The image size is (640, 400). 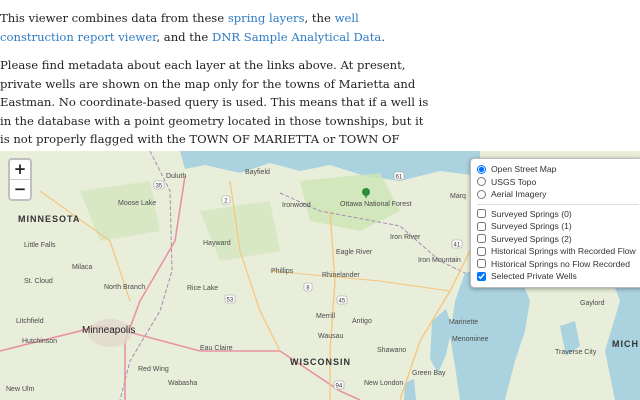 What do you see at coordinates (362, 321) in the screenshot?
I see `place-label: Antigo` at bounding box center [362, 321].